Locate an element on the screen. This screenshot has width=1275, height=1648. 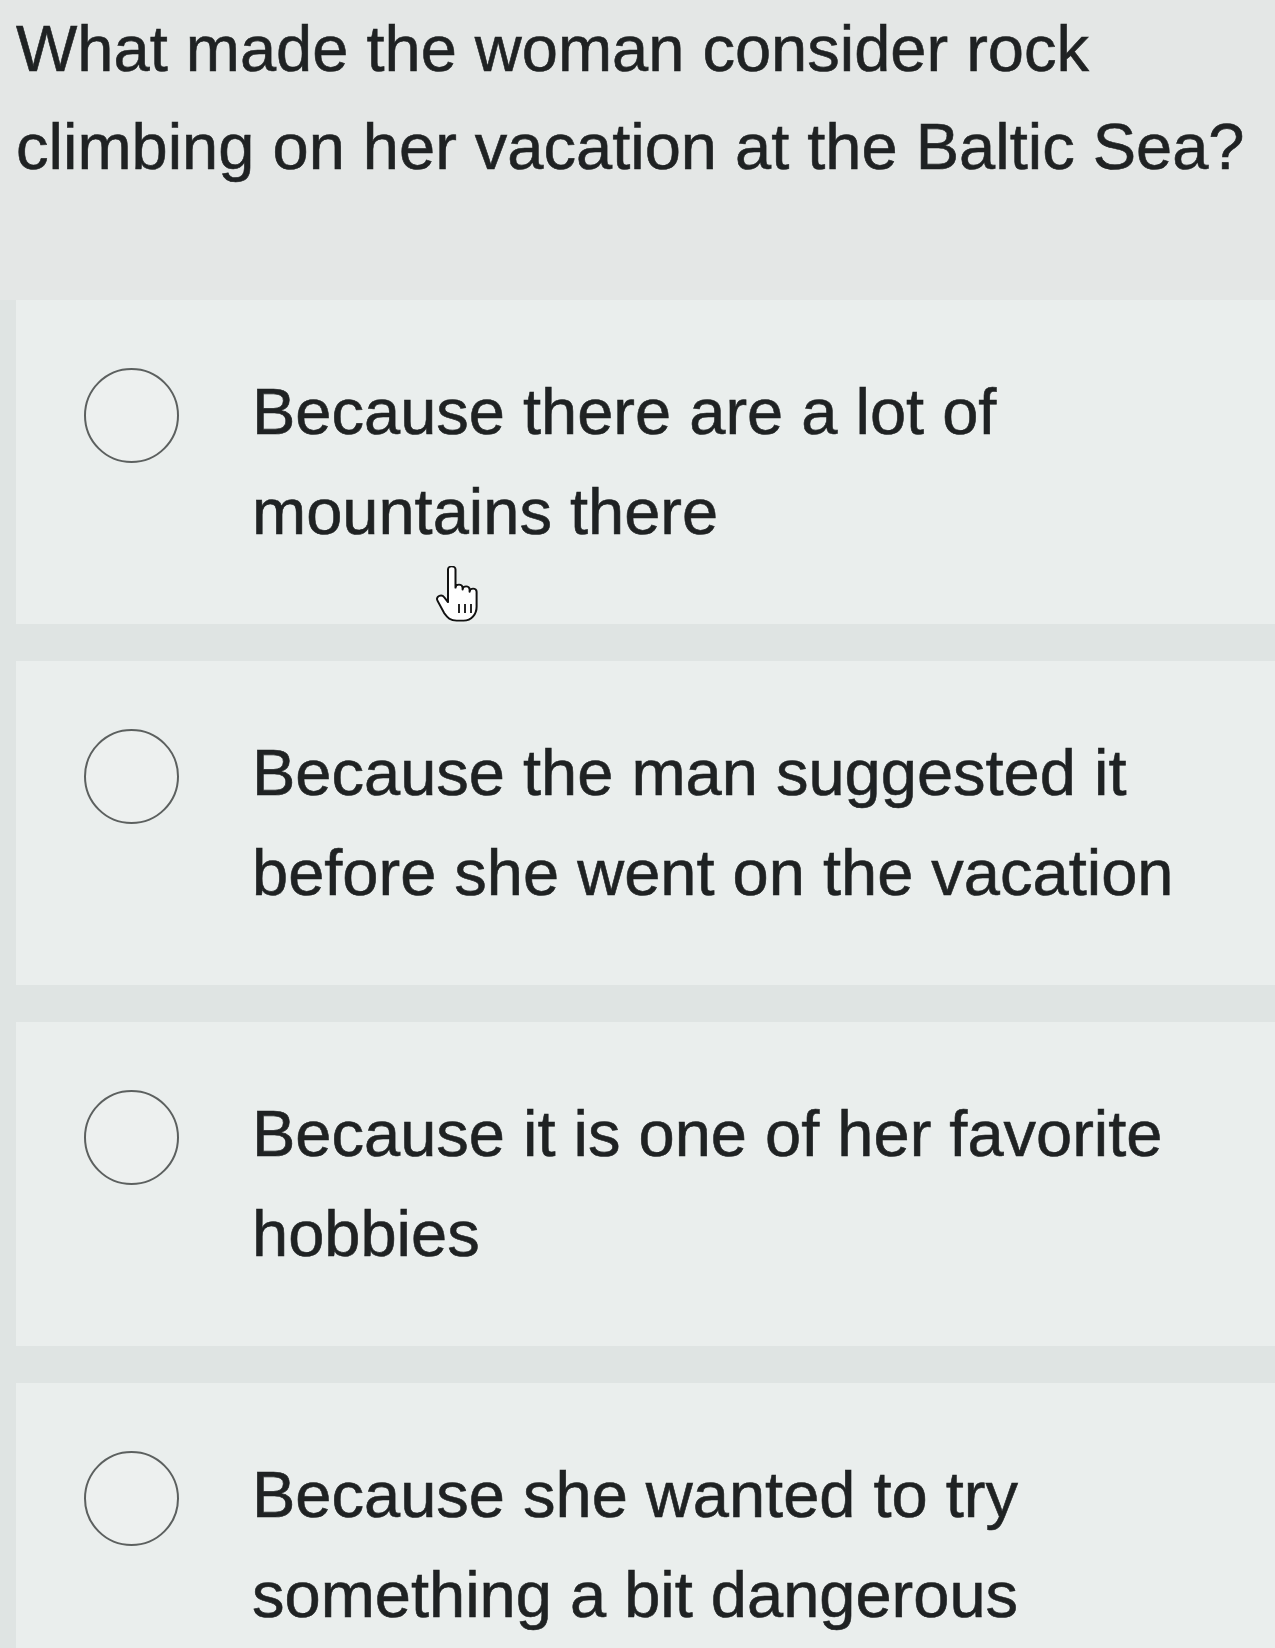
option-label: Because she wanted to try something a bit dangerous is located at coordinates (636, 1545).